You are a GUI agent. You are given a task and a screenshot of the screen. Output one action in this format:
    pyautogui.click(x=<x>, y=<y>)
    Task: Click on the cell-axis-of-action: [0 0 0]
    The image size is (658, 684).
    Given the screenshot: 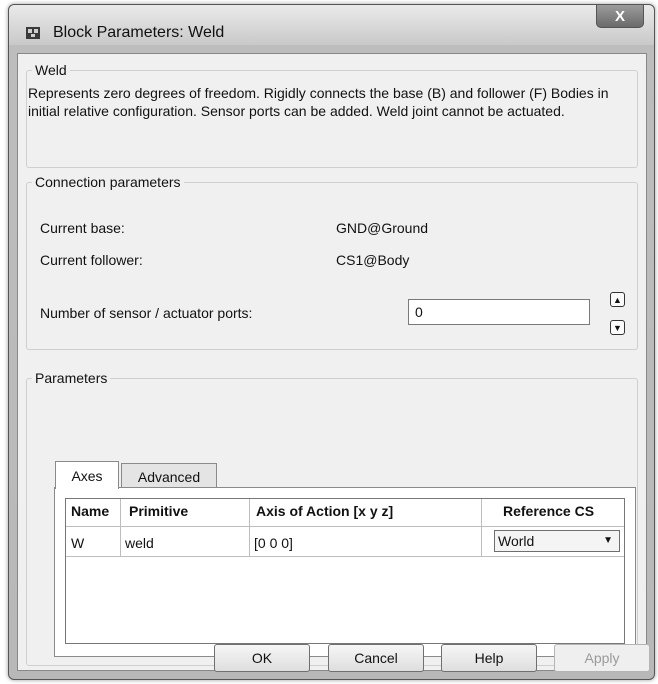 What is the action you would take?
    pyautogui.click(x=273, y=543)
    